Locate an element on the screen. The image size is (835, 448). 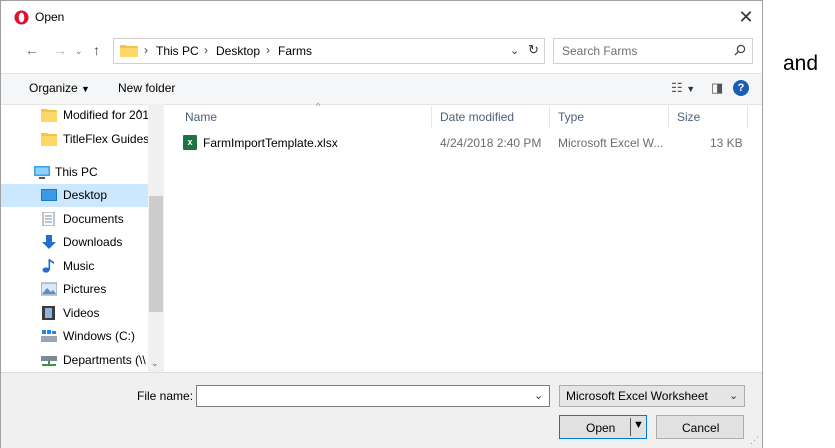
open-button: Open ▼ is located at coordinates (603, 427).